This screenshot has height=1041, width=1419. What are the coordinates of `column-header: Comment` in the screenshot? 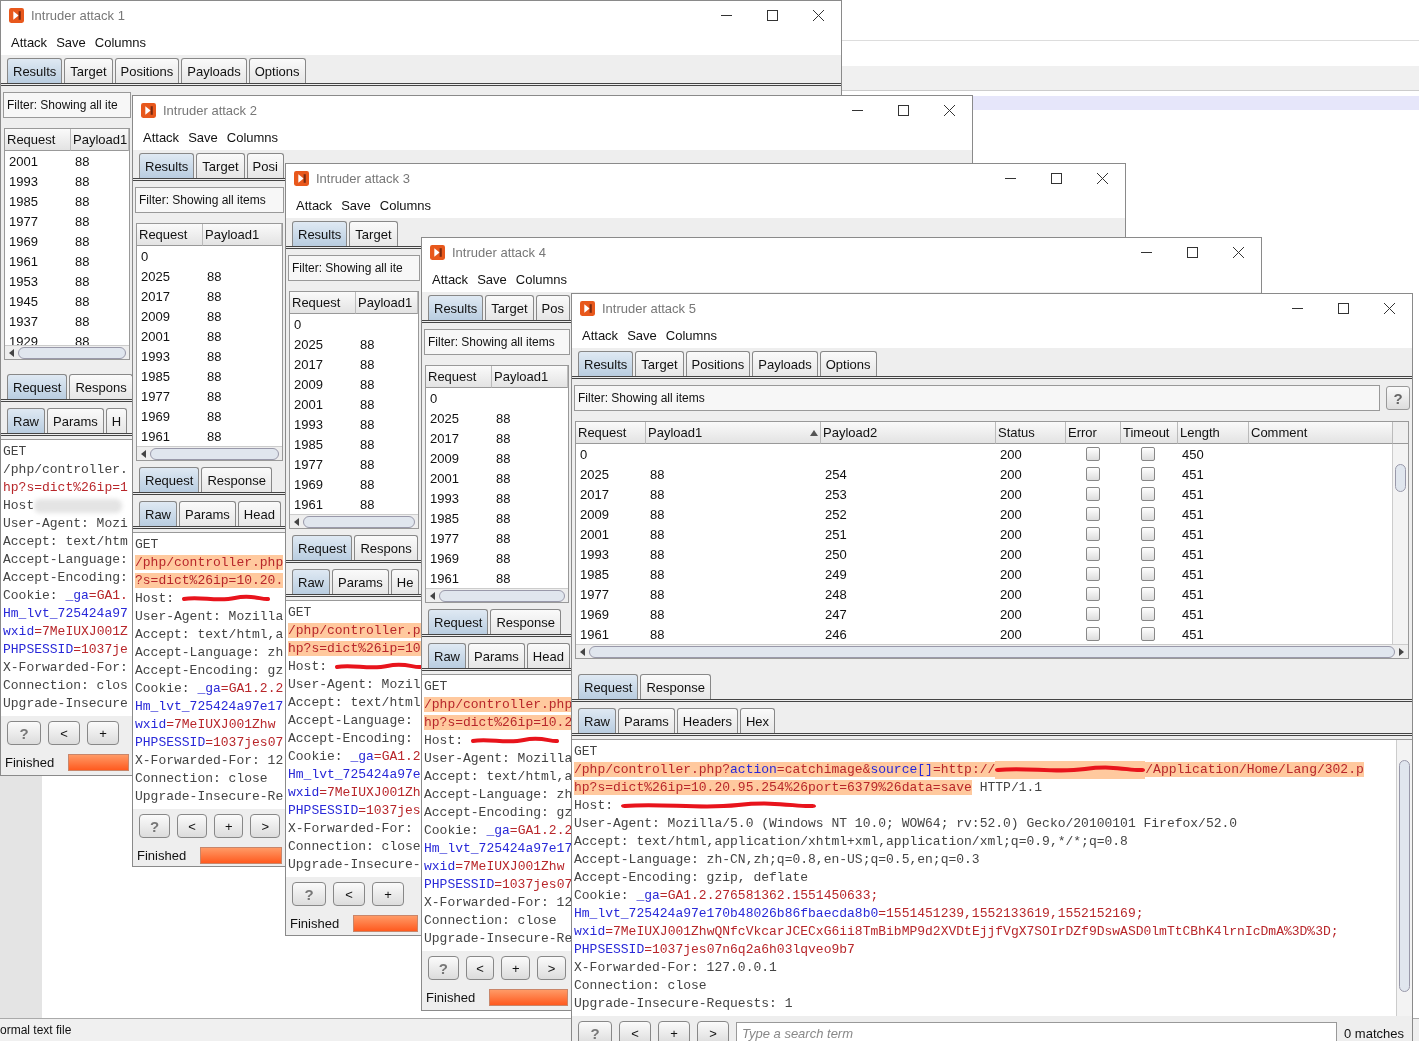 It's located at (1321, 433).